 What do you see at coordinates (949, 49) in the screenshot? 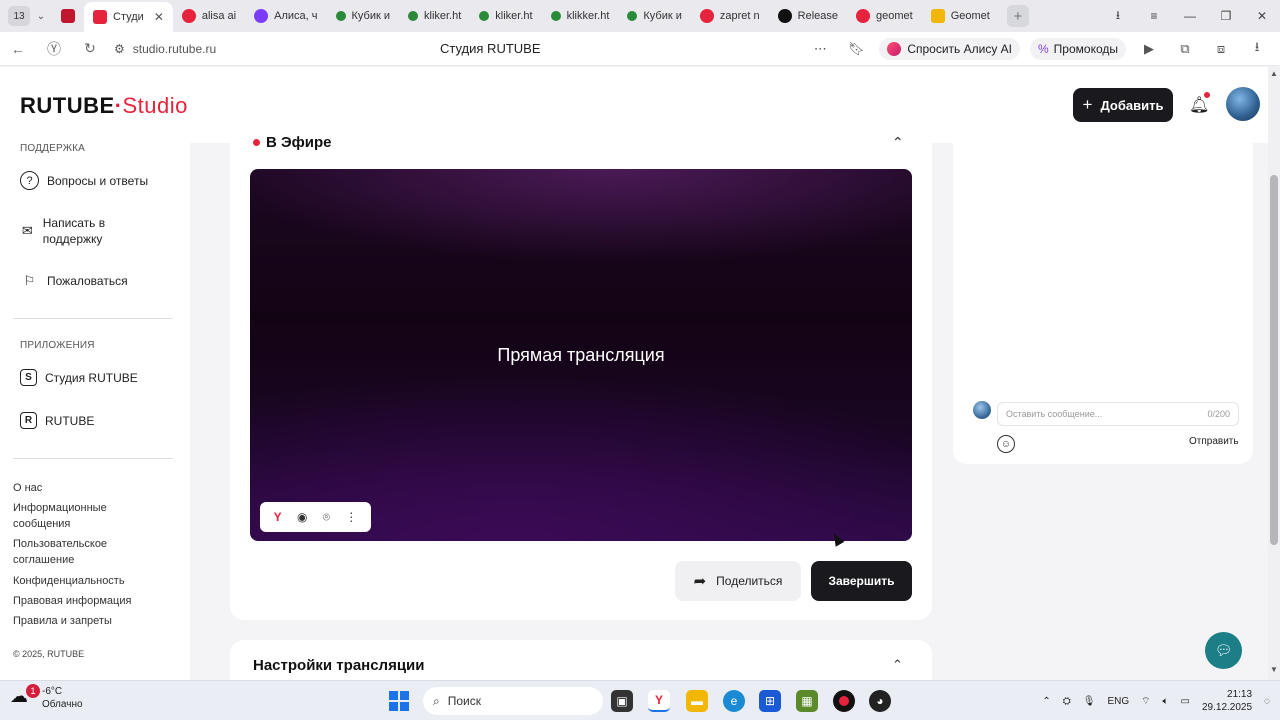
I see `ask-alice-button: Спросить Алису AI` at bounding box center [949, 49].